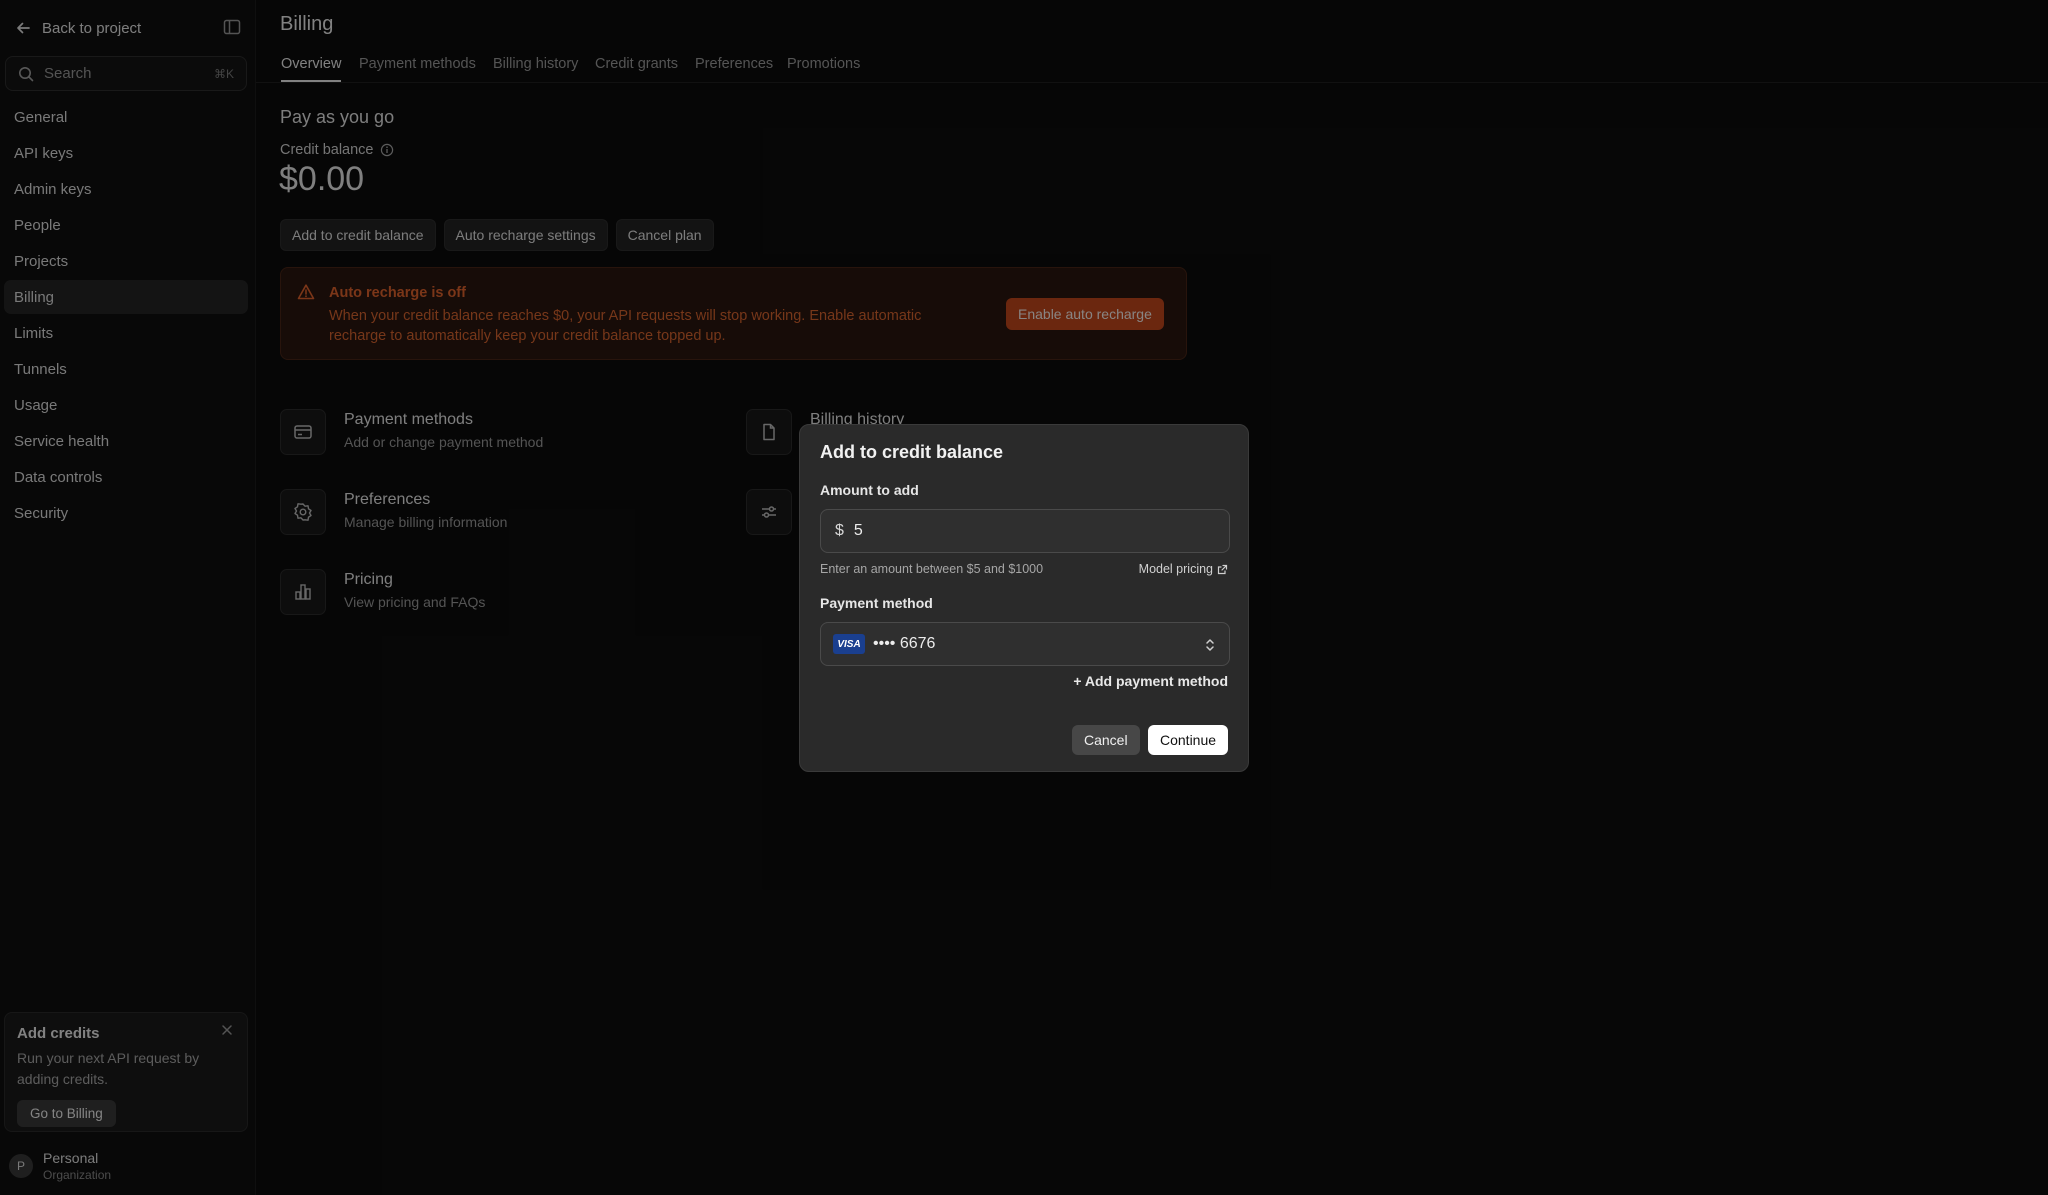 This screenshot has height=1195, width=2048. Describe the element at coordinates (849, 644) in the screenshot. I see `visa-icon: VISA` at that location.